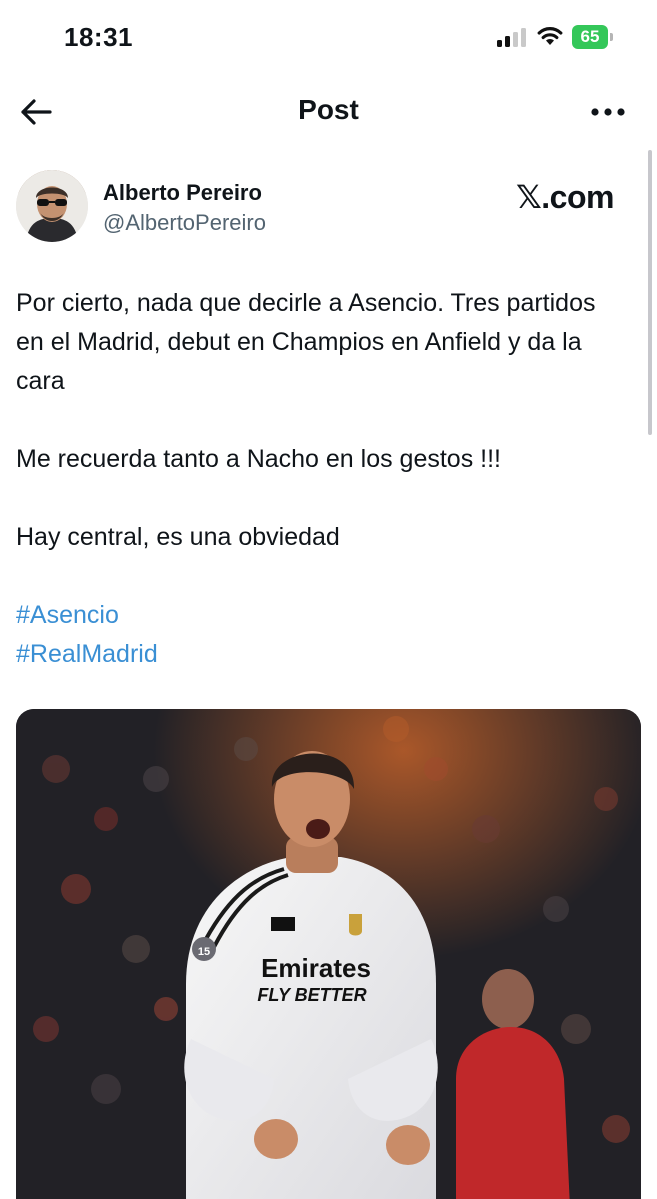  What do you see at coordinates (611, 37) in the screenshot?
I see `battery-tip` at bounding box center [611, 37].